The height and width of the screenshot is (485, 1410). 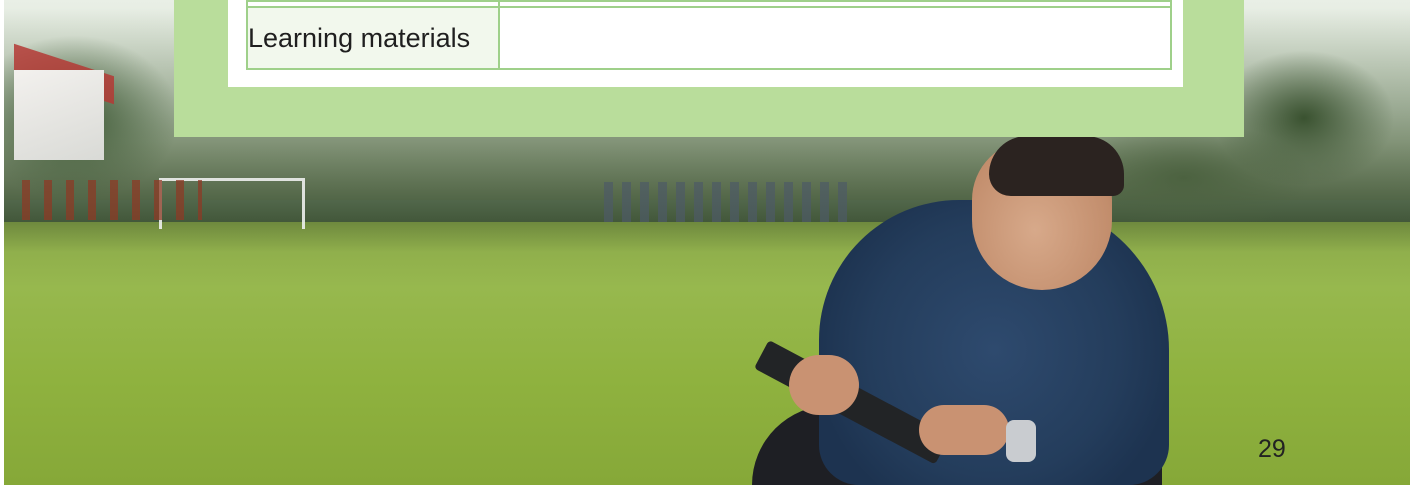 I want to click on players-group-left, so click(x=112, y=200).